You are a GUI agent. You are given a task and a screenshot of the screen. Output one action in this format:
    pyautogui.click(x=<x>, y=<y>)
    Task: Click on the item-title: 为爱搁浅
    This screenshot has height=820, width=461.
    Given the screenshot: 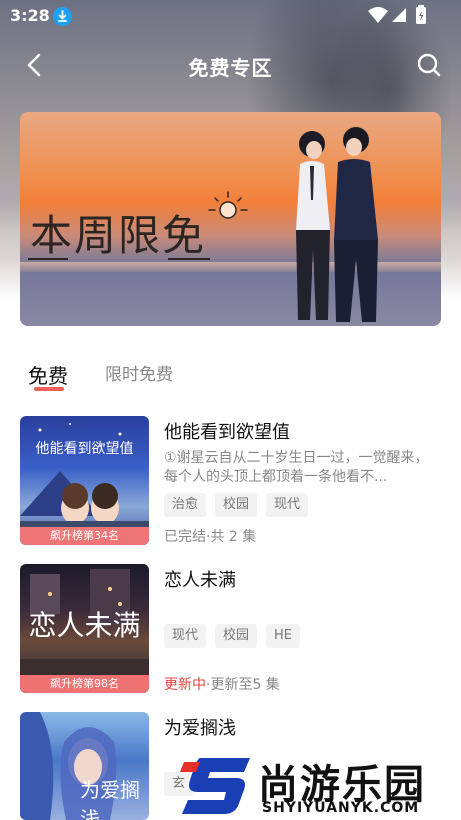 What is the action you would take?
    pyautogui.click(x=200, y=728)
    